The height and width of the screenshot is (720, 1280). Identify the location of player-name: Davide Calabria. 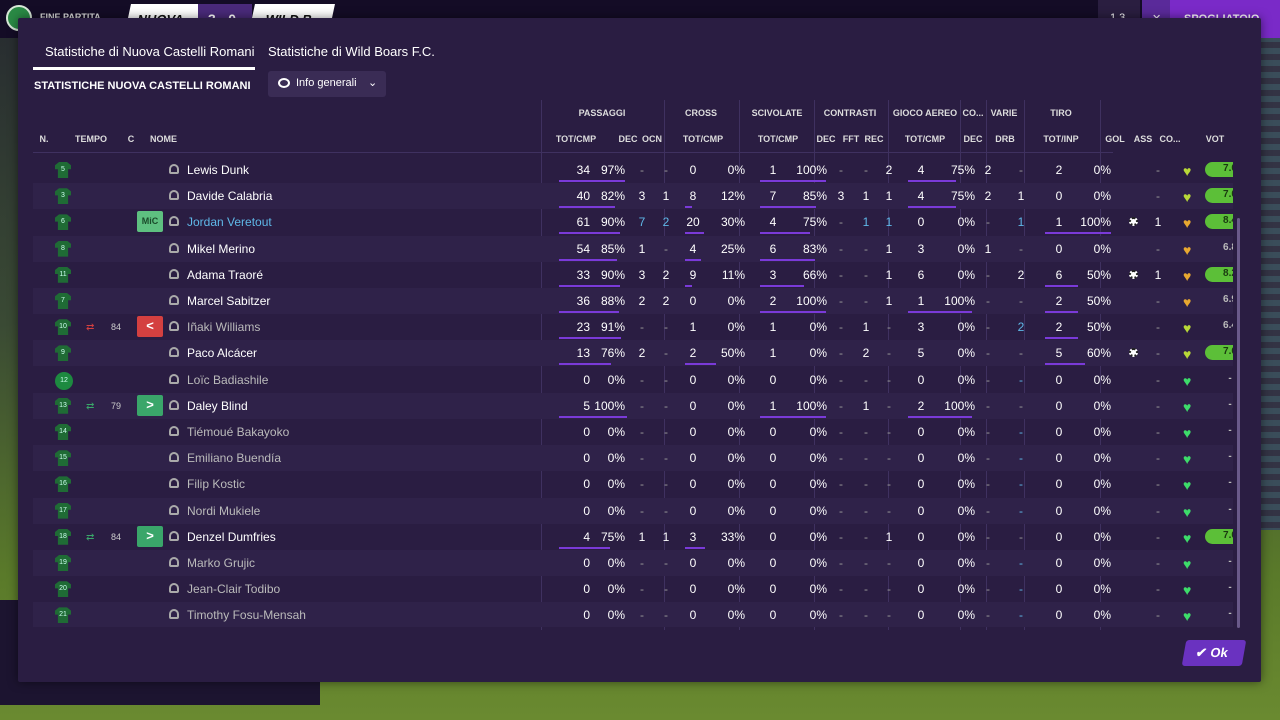
(229, 196).